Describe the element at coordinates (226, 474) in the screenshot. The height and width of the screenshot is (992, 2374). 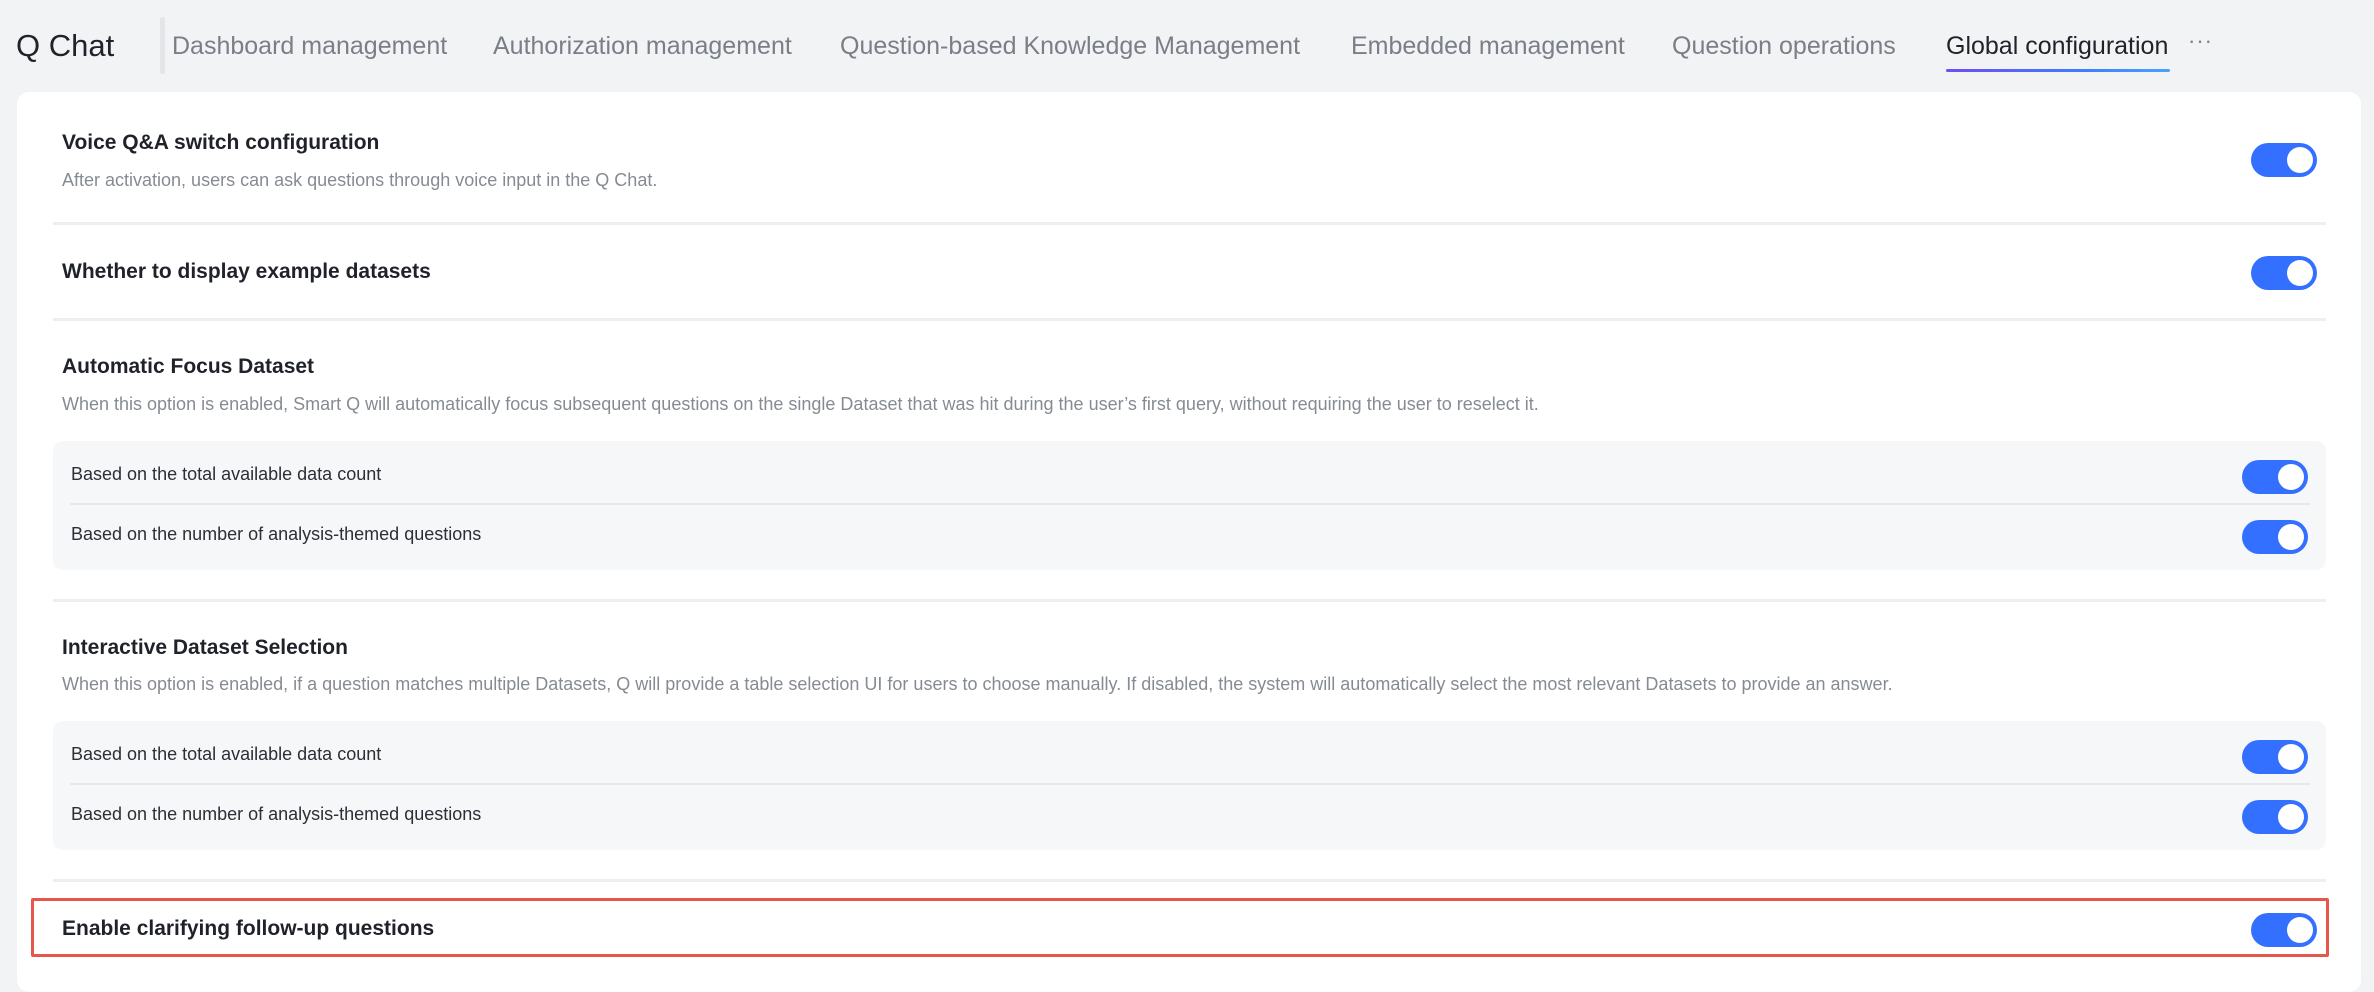
I see `auto-focus-option-data-count-label: Based on the total available data count` at that location.